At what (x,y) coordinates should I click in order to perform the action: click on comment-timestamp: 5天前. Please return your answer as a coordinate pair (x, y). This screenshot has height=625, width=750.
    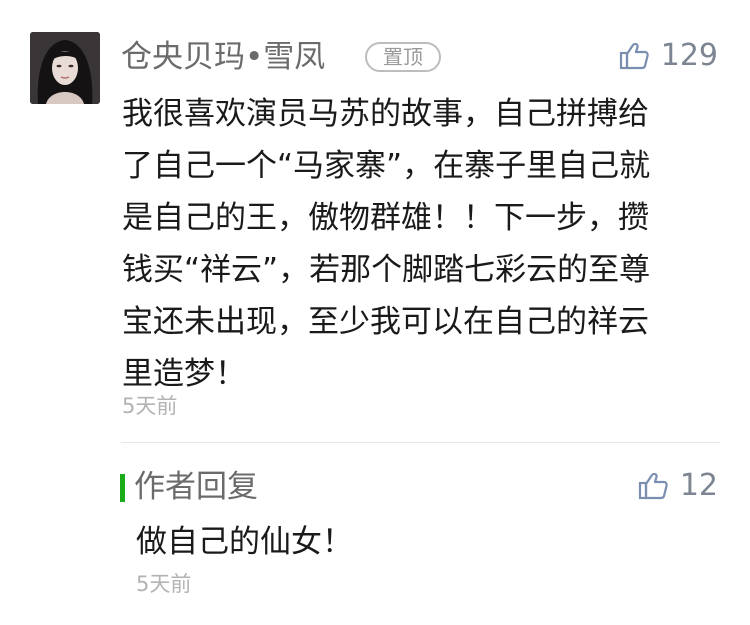
    Looking at the image, I should click on (150, 406).